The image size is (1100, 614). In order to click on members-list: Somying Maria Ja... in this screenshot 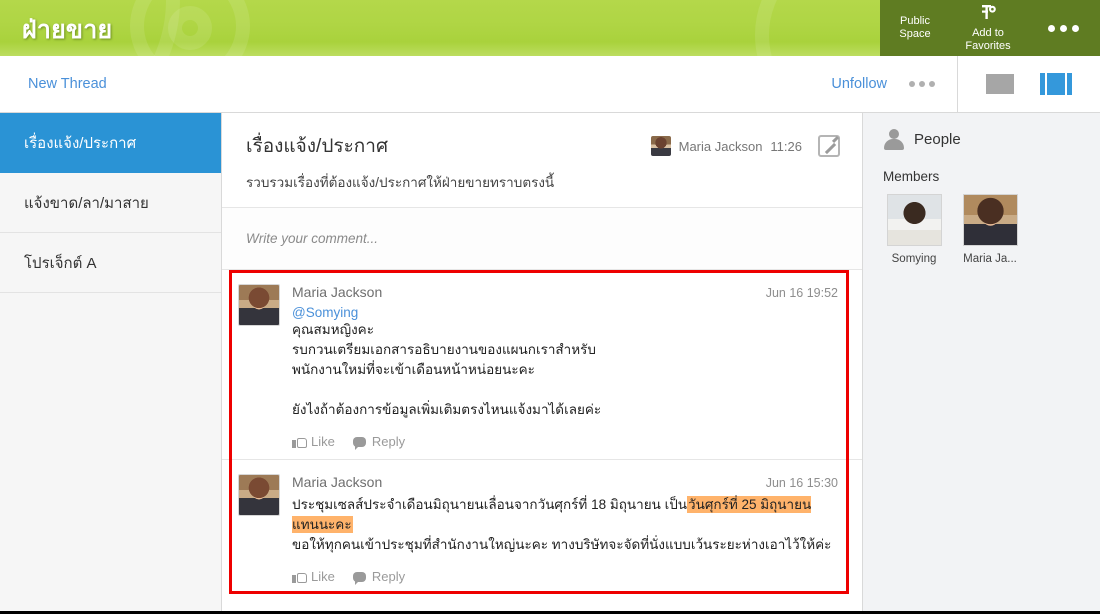, I will do `click(981, 229)`.